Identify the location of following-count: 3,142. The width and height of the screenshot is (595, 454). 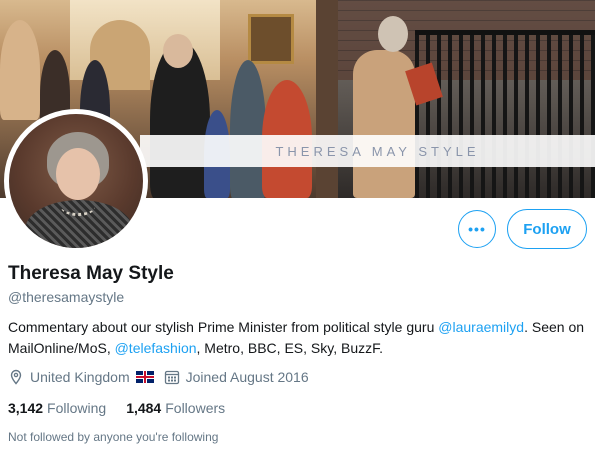
(26, 408).